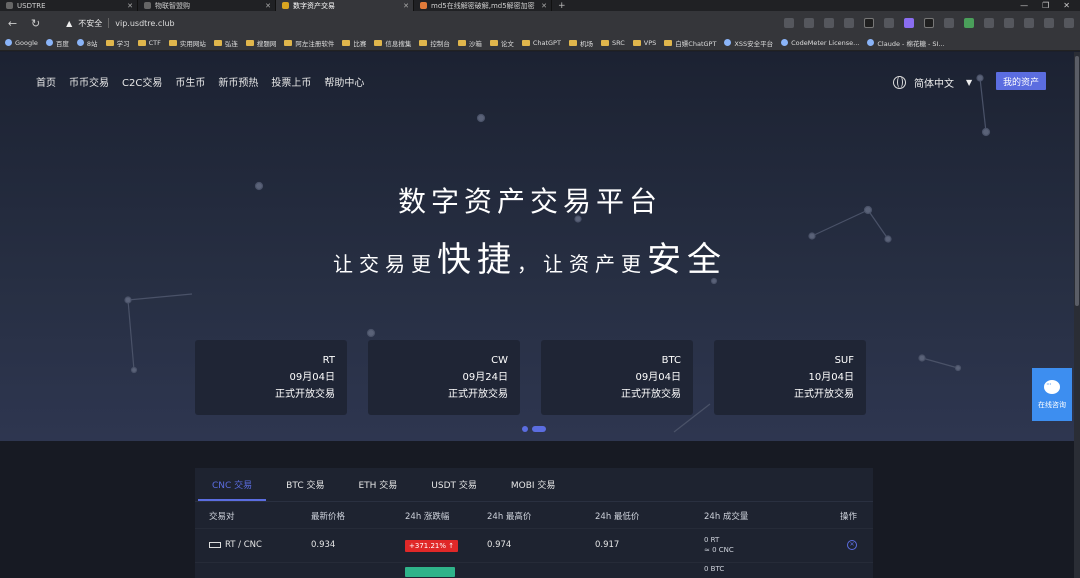  I want to click on carousel-dot, so click(525, 429).